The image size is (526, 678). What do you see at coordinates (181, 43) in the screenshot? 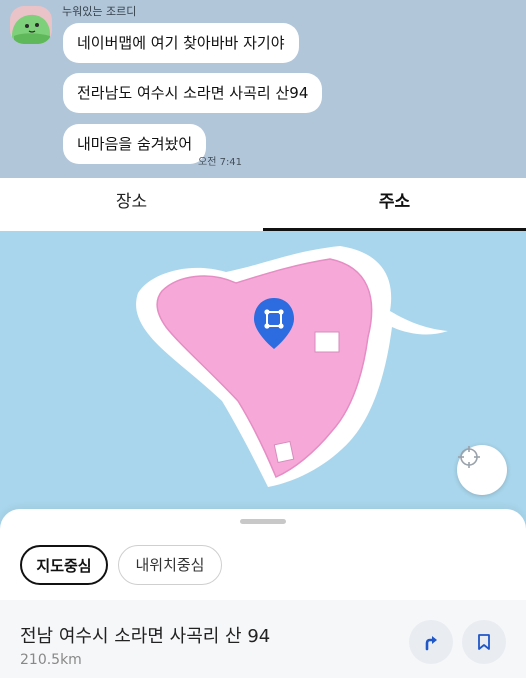
I see `chat-bubble: 네이버맵에 여기 찾아바바 자기야` at bounding box center [181, 43].